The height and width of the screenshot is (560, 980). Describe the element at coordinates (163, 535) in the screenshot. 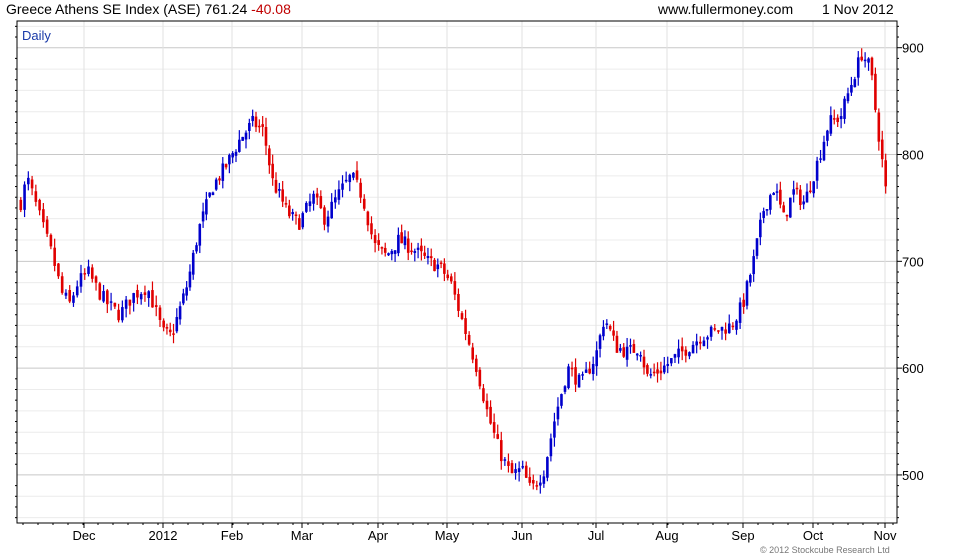

I see `x-tick-label: 2012` at that location.